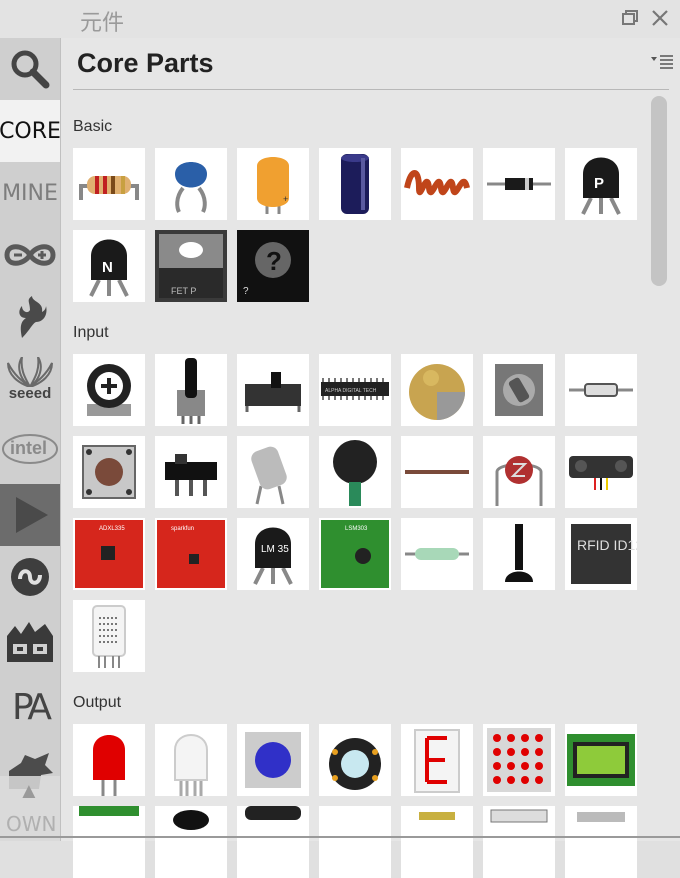 The width and height of the screenshot is (680, 878). I want to click on part-humidity-sensor, so click(109, 636).